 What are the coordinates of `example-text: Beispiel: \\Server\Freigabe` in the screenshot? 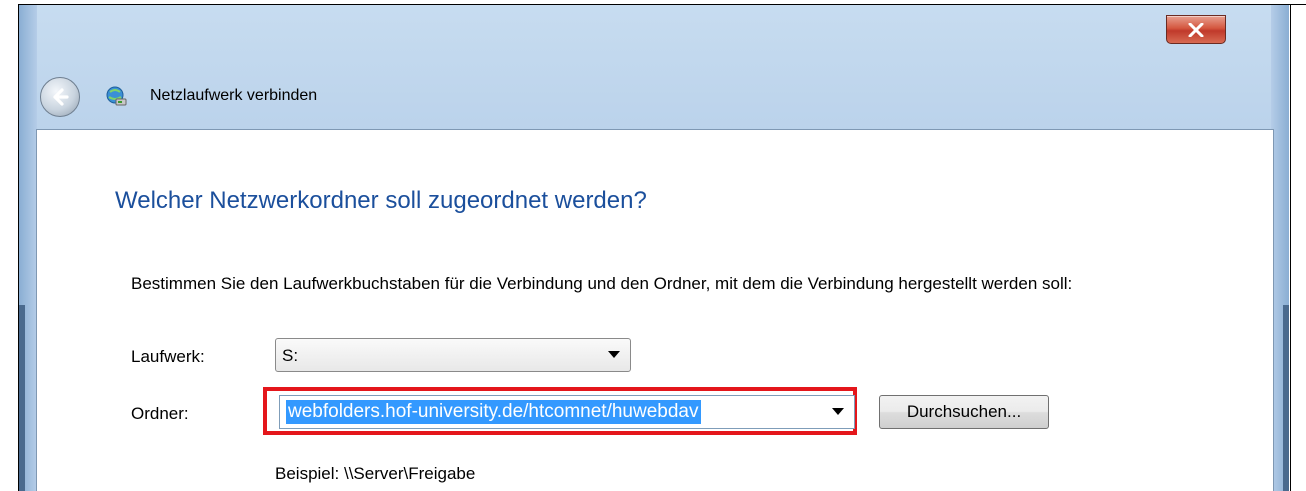 It's located at (375, 473).